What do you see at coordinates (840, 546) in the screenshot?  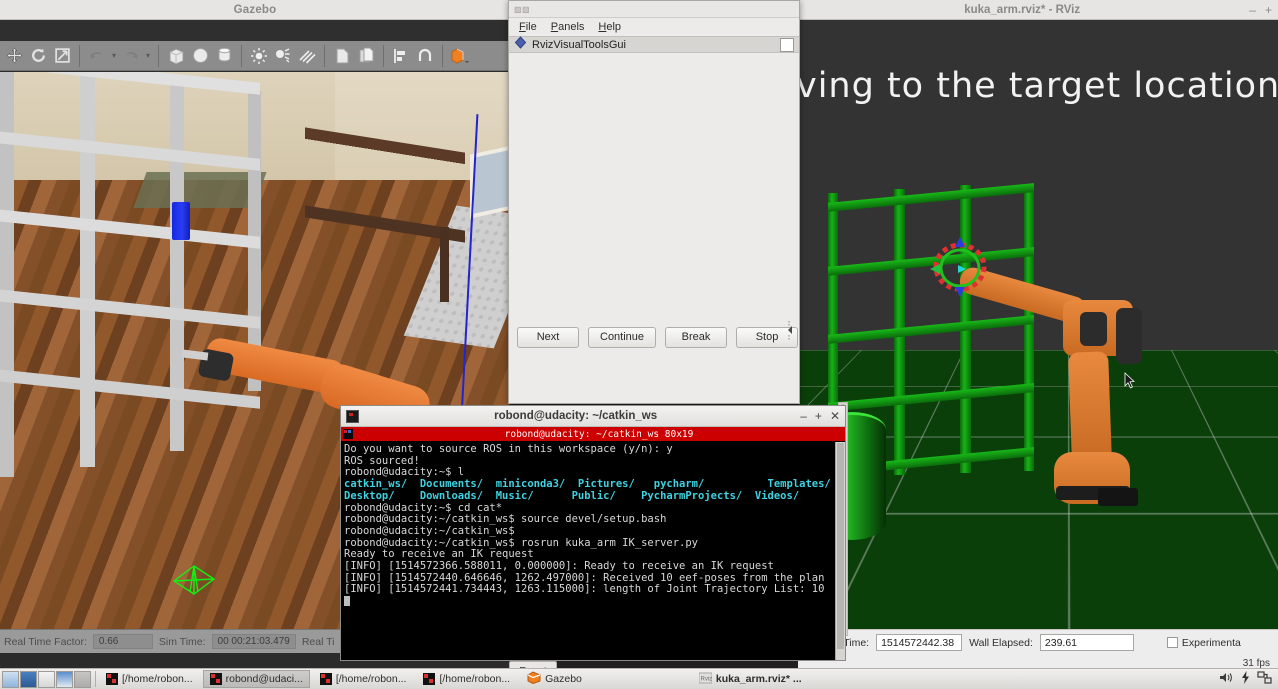 I see `terminal-scrollbar-thumb` at bounding box center [840, 546].